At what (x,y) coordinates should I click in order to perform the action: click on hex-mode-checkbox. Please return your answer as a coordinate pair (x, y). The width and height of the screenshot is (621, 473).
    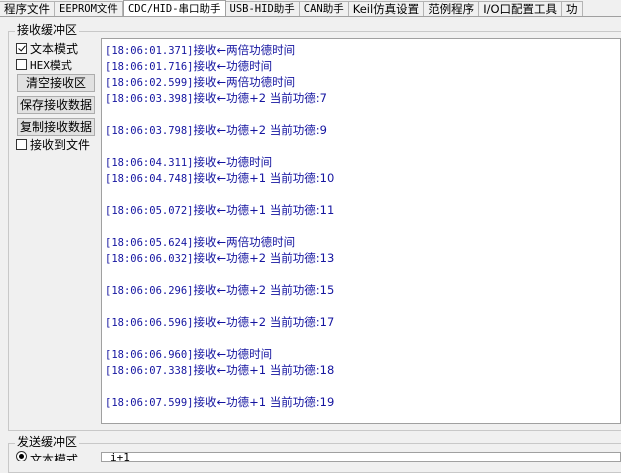
    Looking at the image, I should click on (21, 64).